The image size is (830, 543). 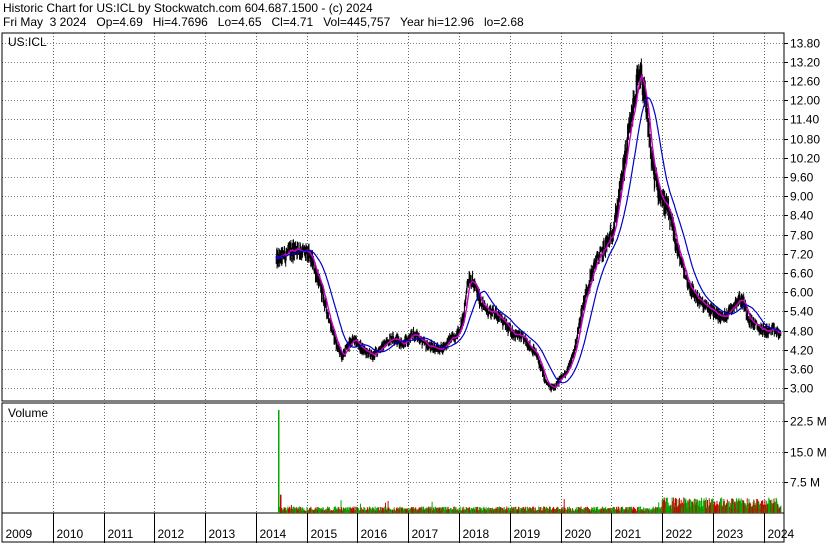 I want to click on price-tick-label: 3.00, so click(x=802, y=389).